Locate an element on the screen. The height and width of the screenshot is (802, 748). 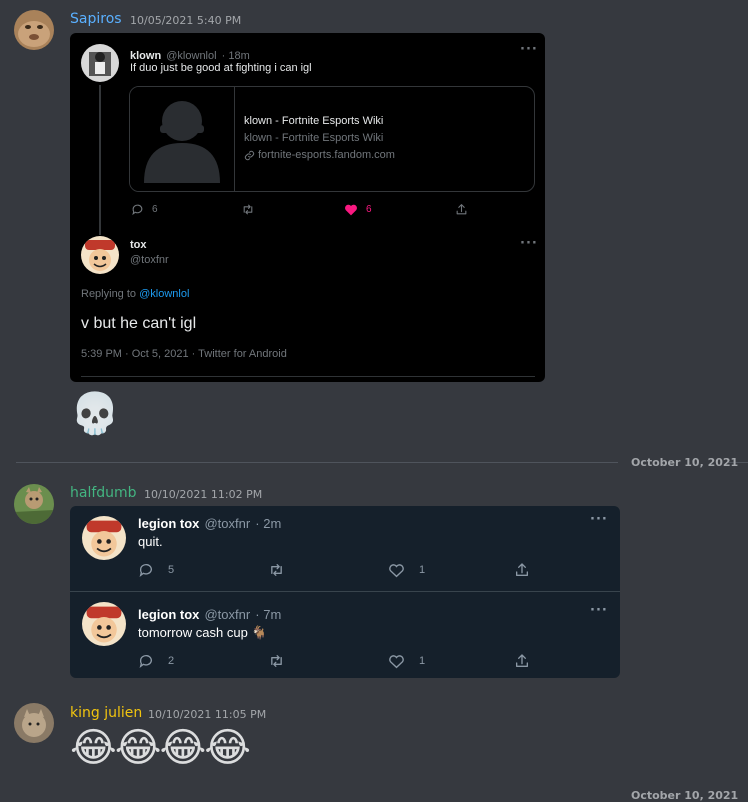
reply-action: 6 is located at coordinates (144, 209).